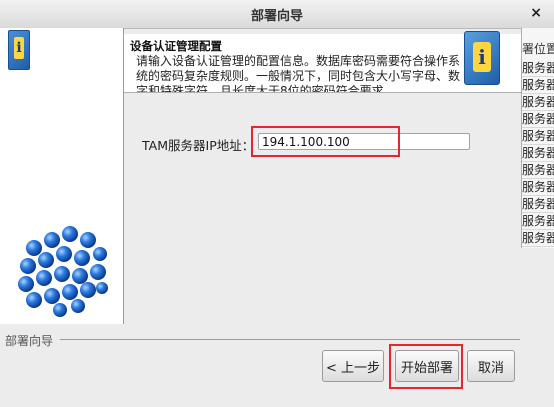  Describe the element at coordinates (29, 341) in the screenshot. I see `wizard-group-label: 部署向导` at that location.